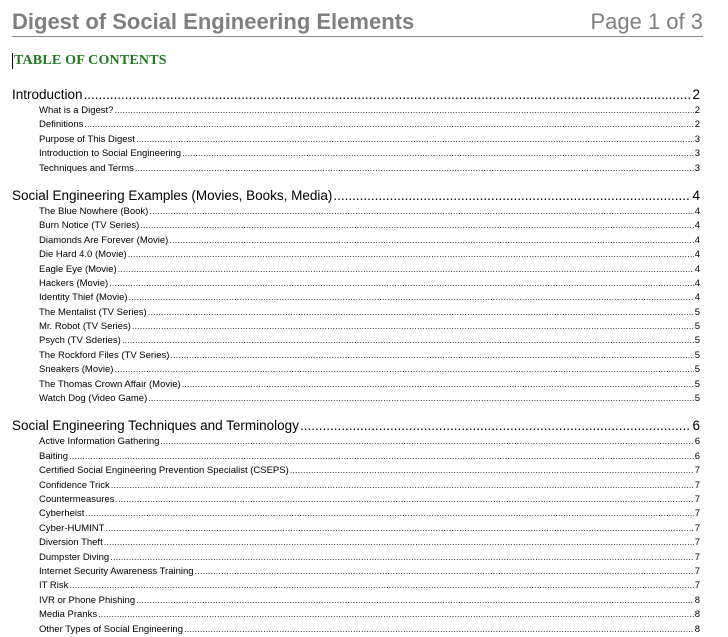 The image size is (728, 637). I want to click on toc-entry-title: The Mentalist (TV Series), so click(93, 312).